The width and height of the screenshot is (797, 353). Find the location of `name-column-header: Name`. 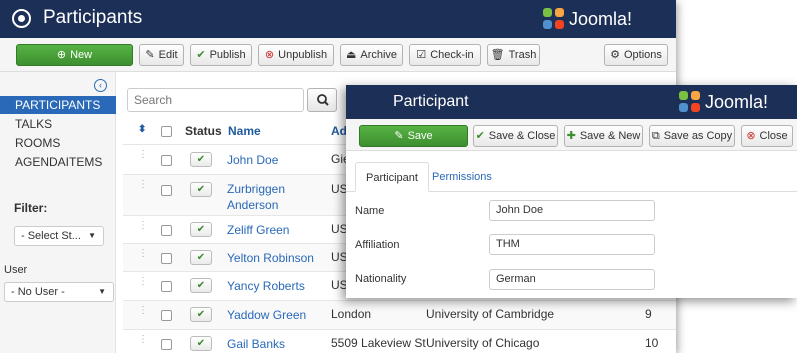

name-column-header: Name is located at coordinates (244, 131).